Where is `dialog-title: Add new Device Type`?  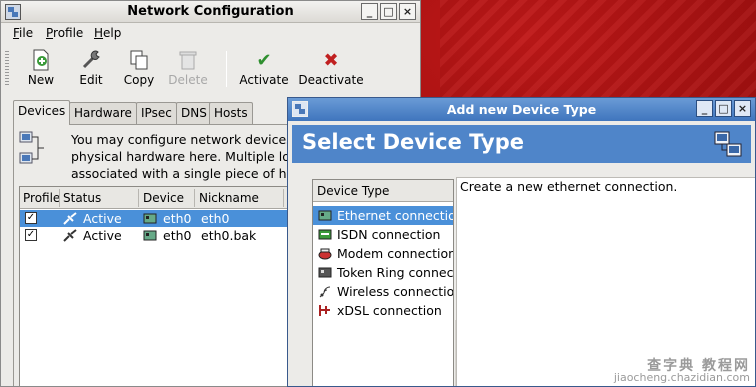 dialog-title: Add new Device Type is located at coordinates (521, 109).